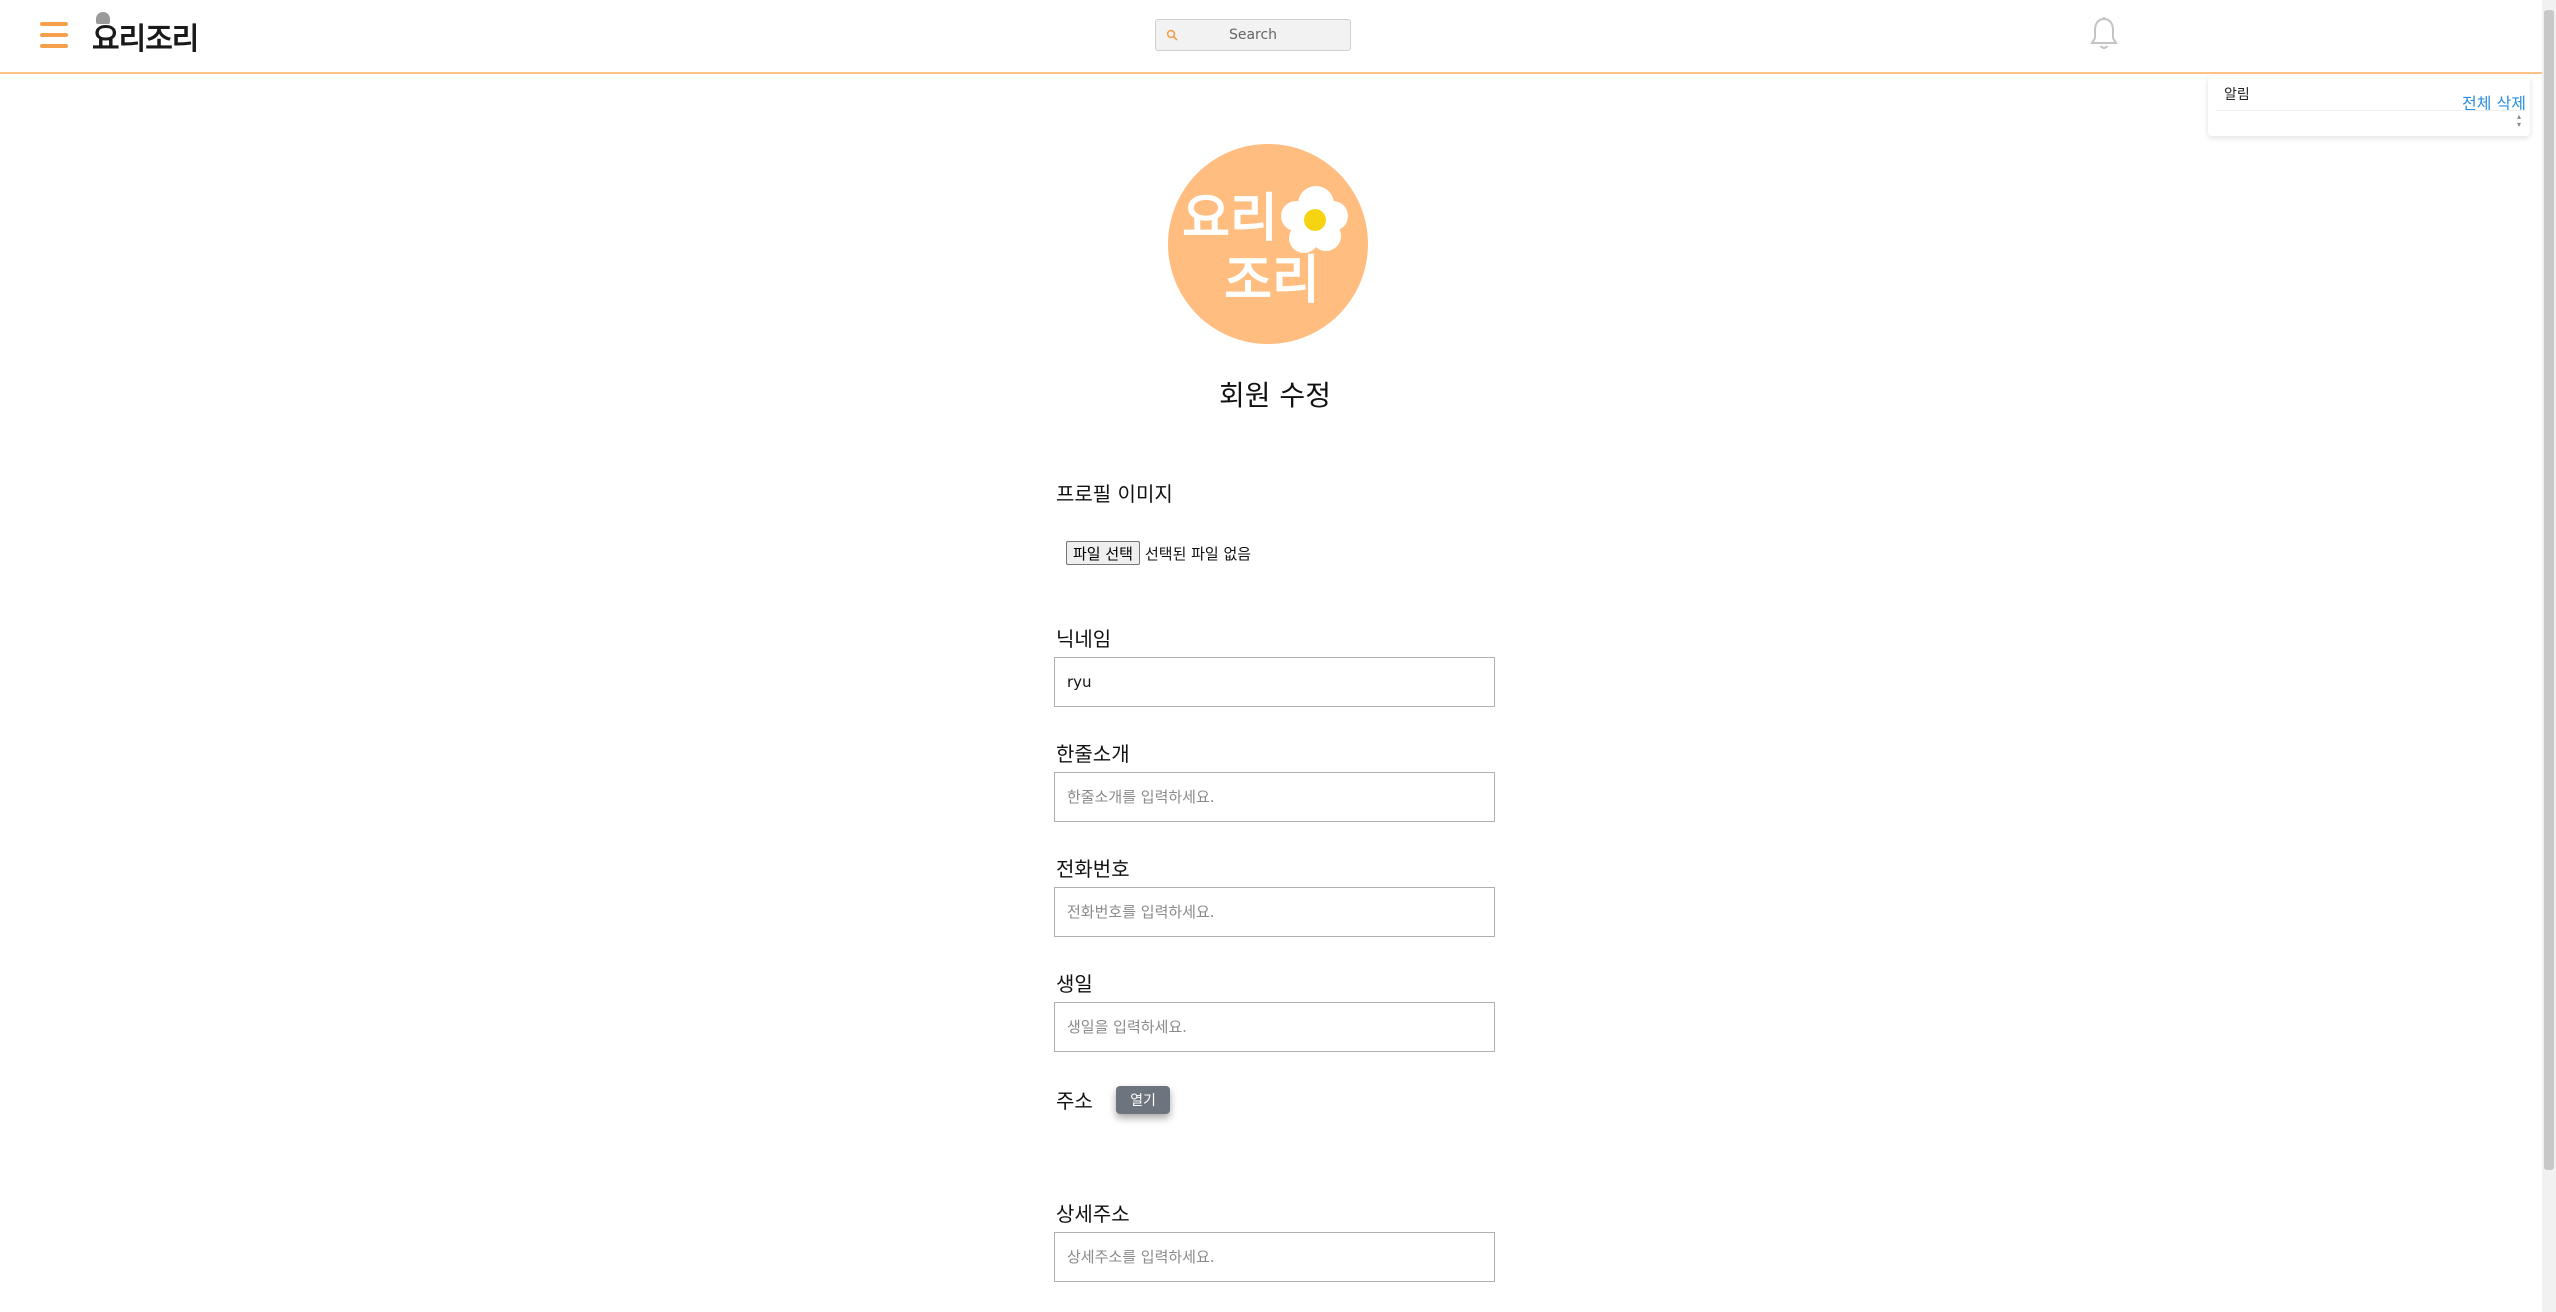 This screenshot has width=2556, height=1312. I want to click on choose-file-button: 파일 선택, so click(1103, 553).